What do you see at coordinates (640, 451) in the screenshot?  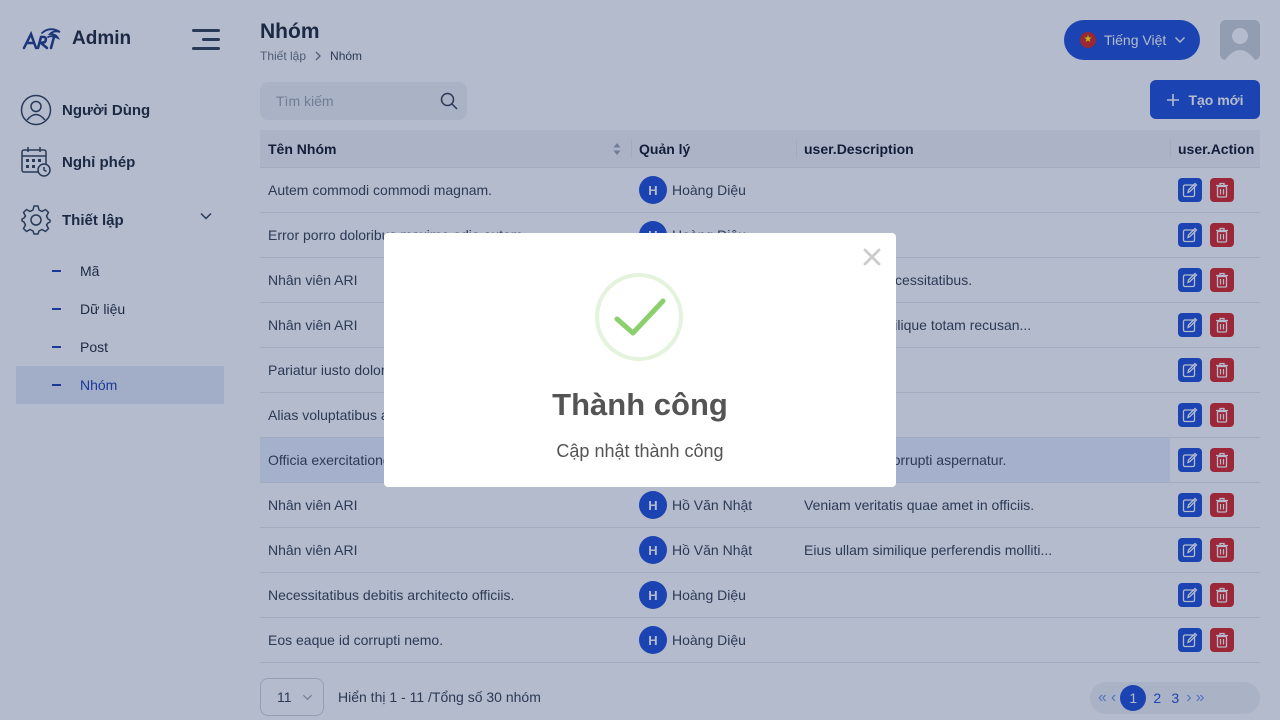 I see `dialog-message: Cập nhật thành công` at bounding box center [640, 451].